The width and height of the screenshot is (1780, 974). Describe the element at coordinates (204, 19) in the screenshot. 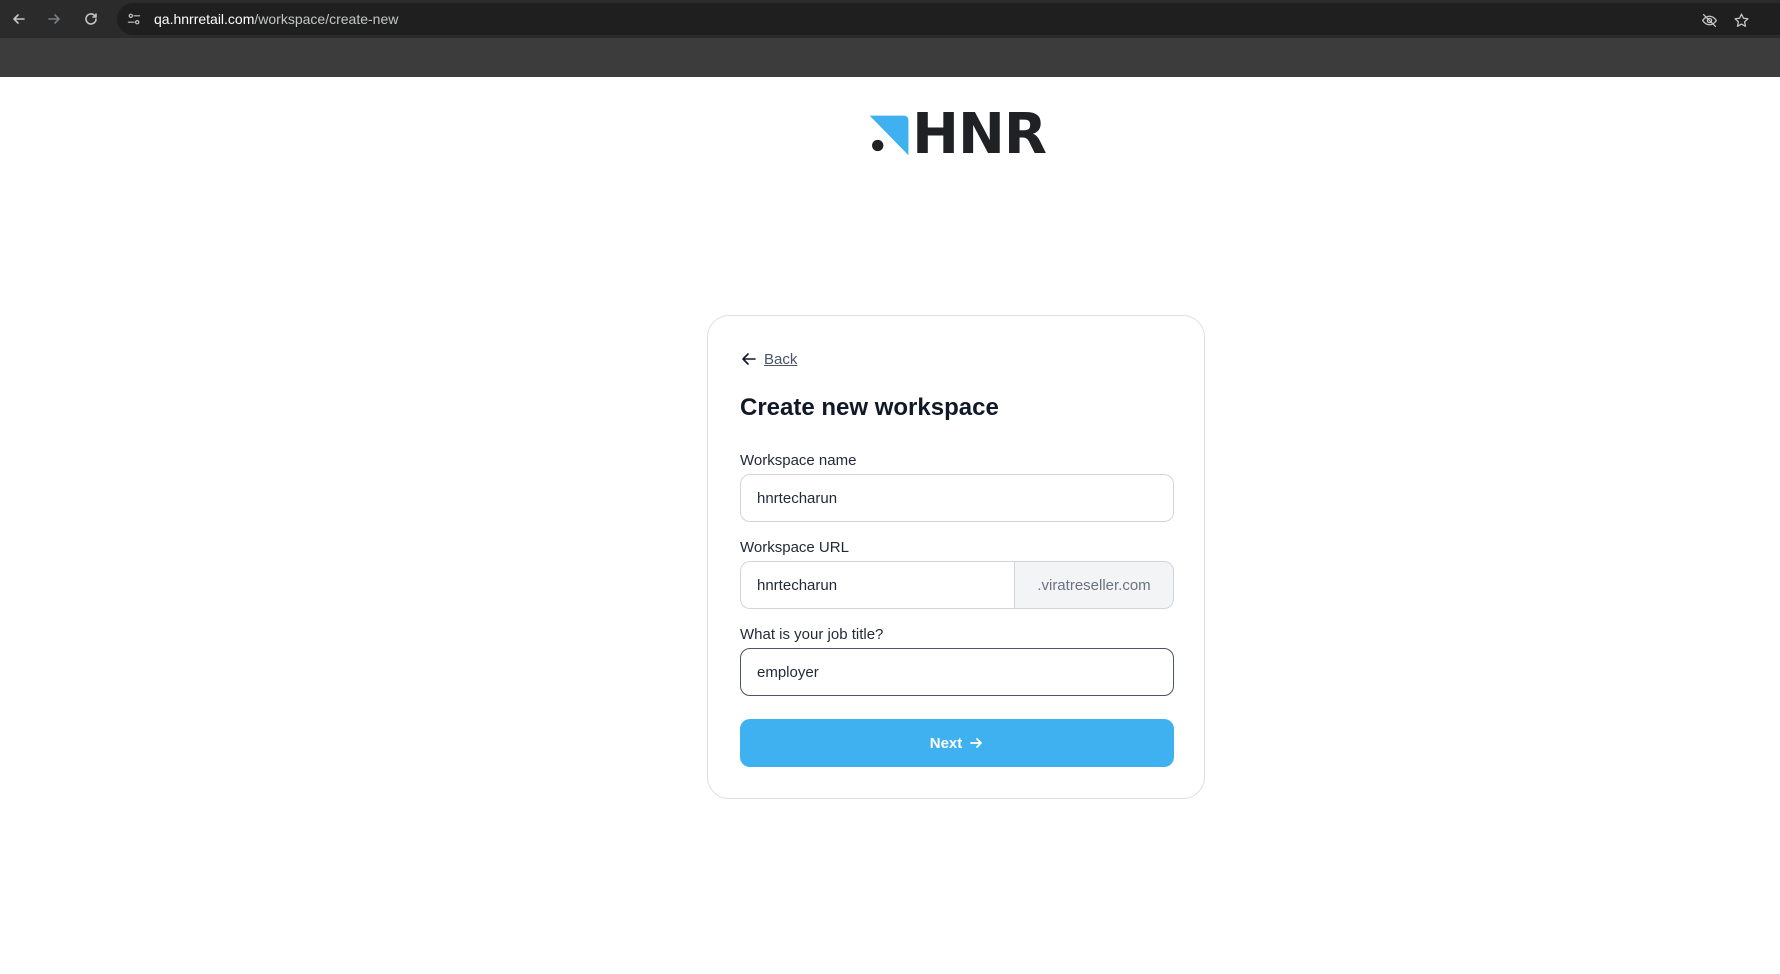

I see `url-host: qa.hnrretail.com` at that location.